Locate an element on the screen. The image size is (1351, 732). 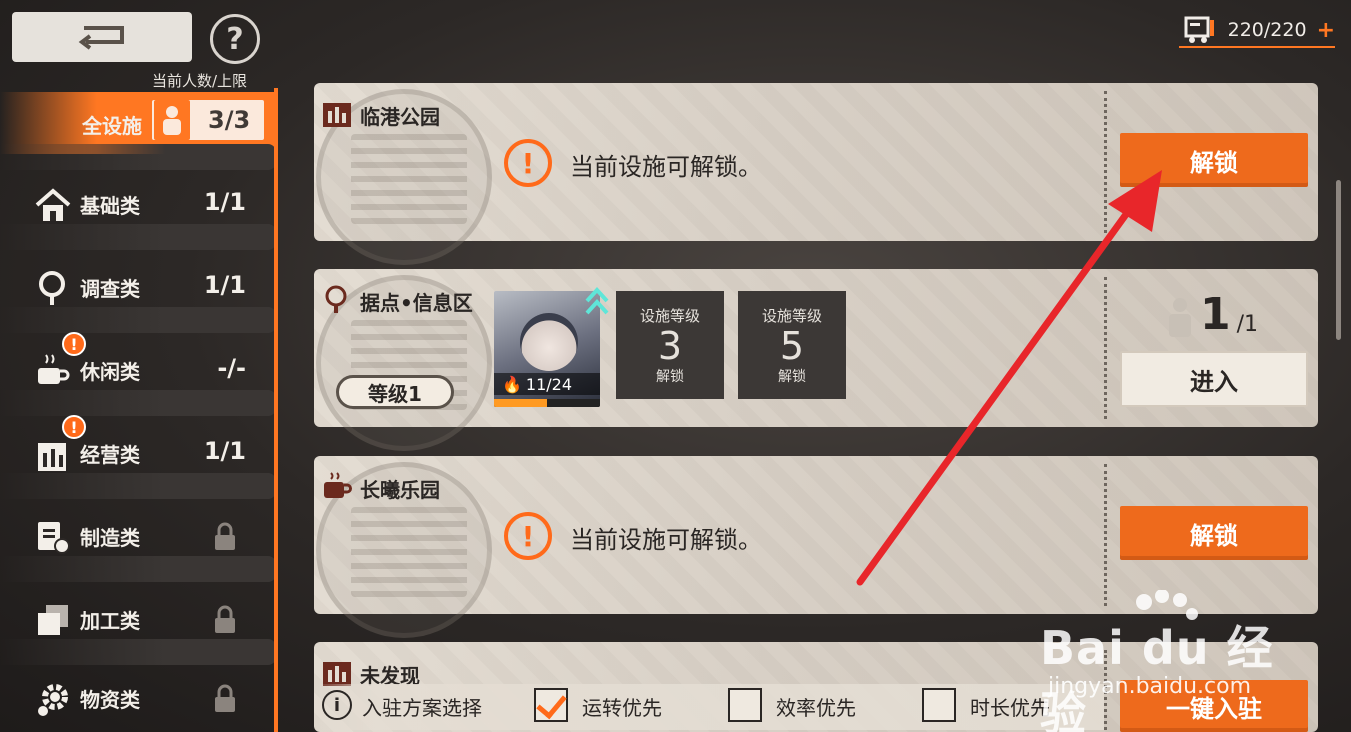
locked-slot: 设施等级 3 解锁 is located at coordinates (670, 345).